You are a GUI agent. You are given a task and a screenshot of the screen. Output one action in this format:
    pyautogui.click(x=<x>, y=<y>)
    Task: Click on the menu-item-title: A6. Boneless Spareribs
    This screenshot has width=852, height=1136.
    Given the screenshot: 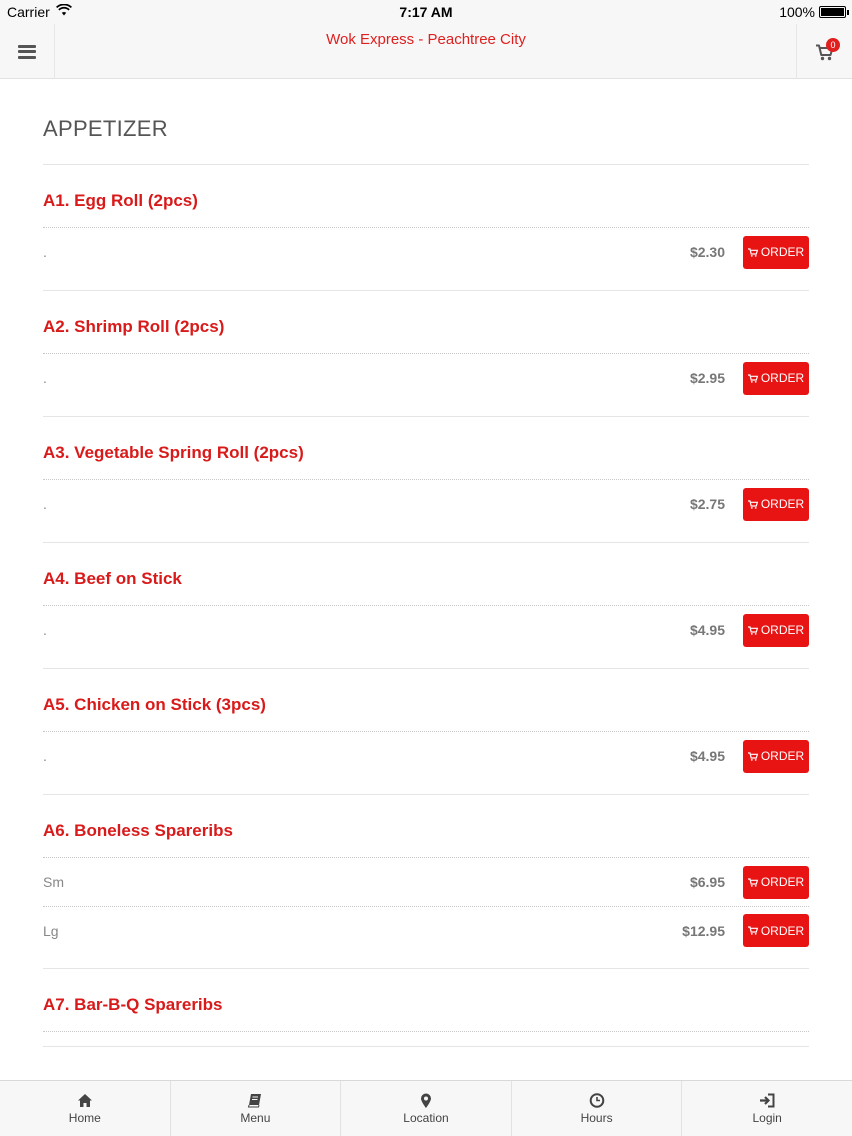 What is the action you would take?
    pyautogui.click(x=426, y=826)
    